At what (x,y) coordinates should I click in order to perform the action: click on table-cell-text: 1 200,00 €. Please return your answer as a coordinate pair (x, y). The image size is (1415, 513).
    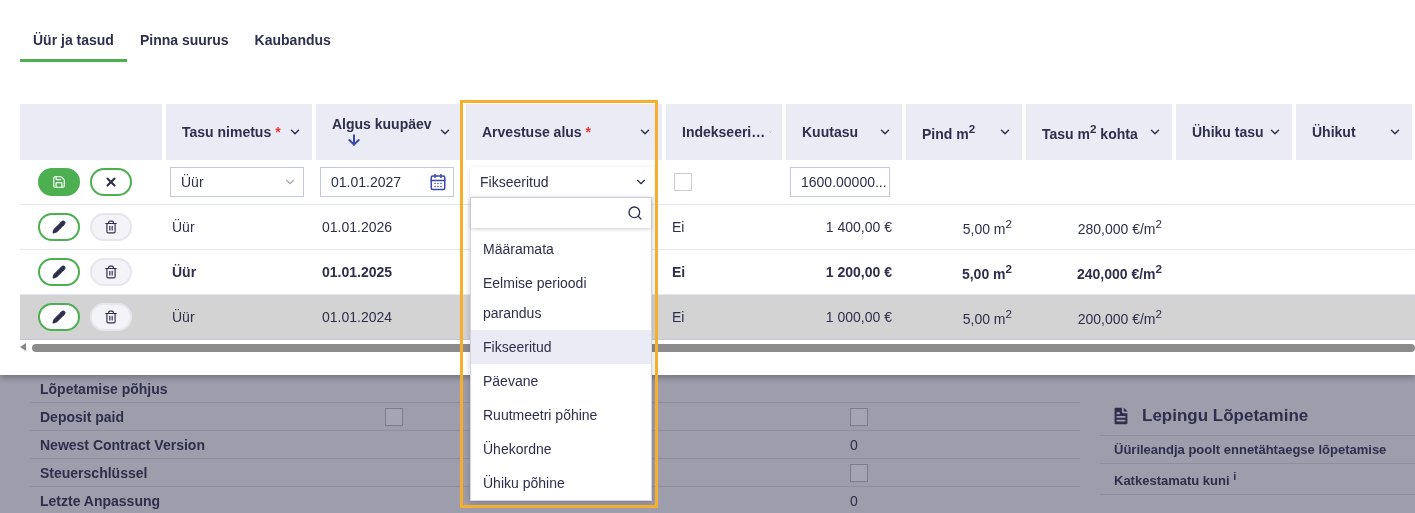
    Looking at the image, I should click on (858, 272).